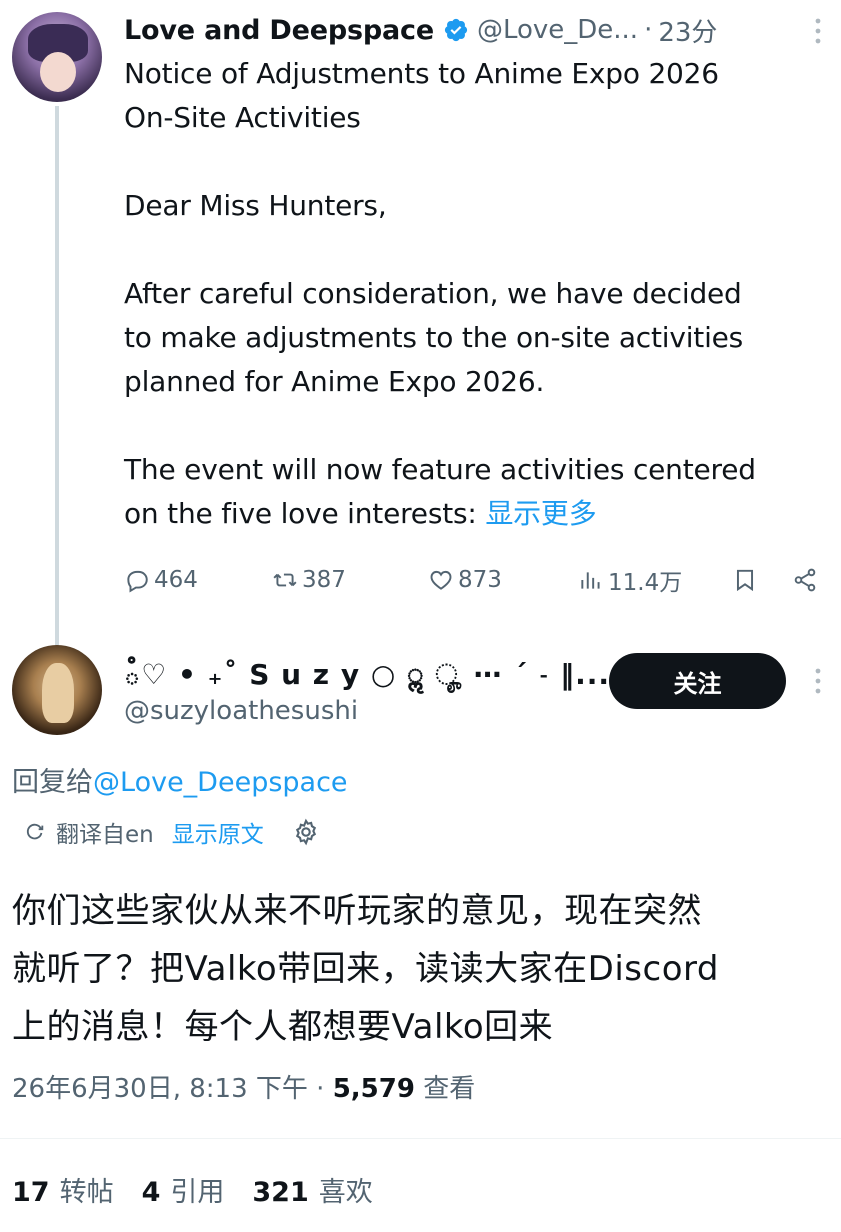 The height and width of the screenshot is (1232, 841). Describe the element at coordinates (590, 580) in the screenshot. I see `views-chart-icon` at that location.